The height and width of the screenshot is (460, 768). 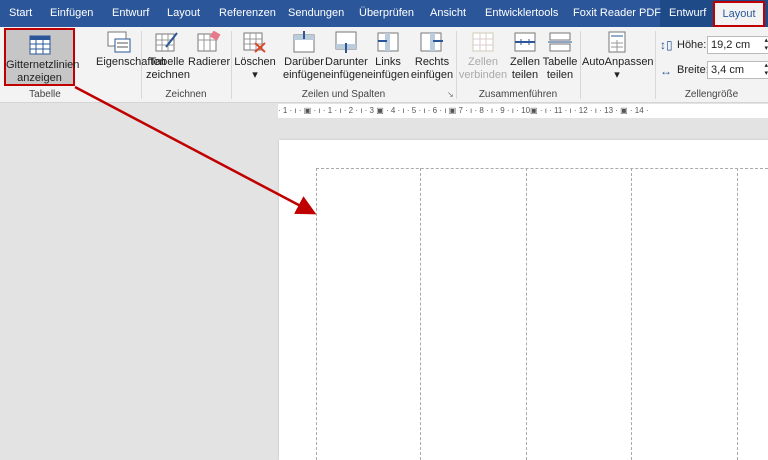 I want to click on annotation-arrow, so click(x=195, y=150).